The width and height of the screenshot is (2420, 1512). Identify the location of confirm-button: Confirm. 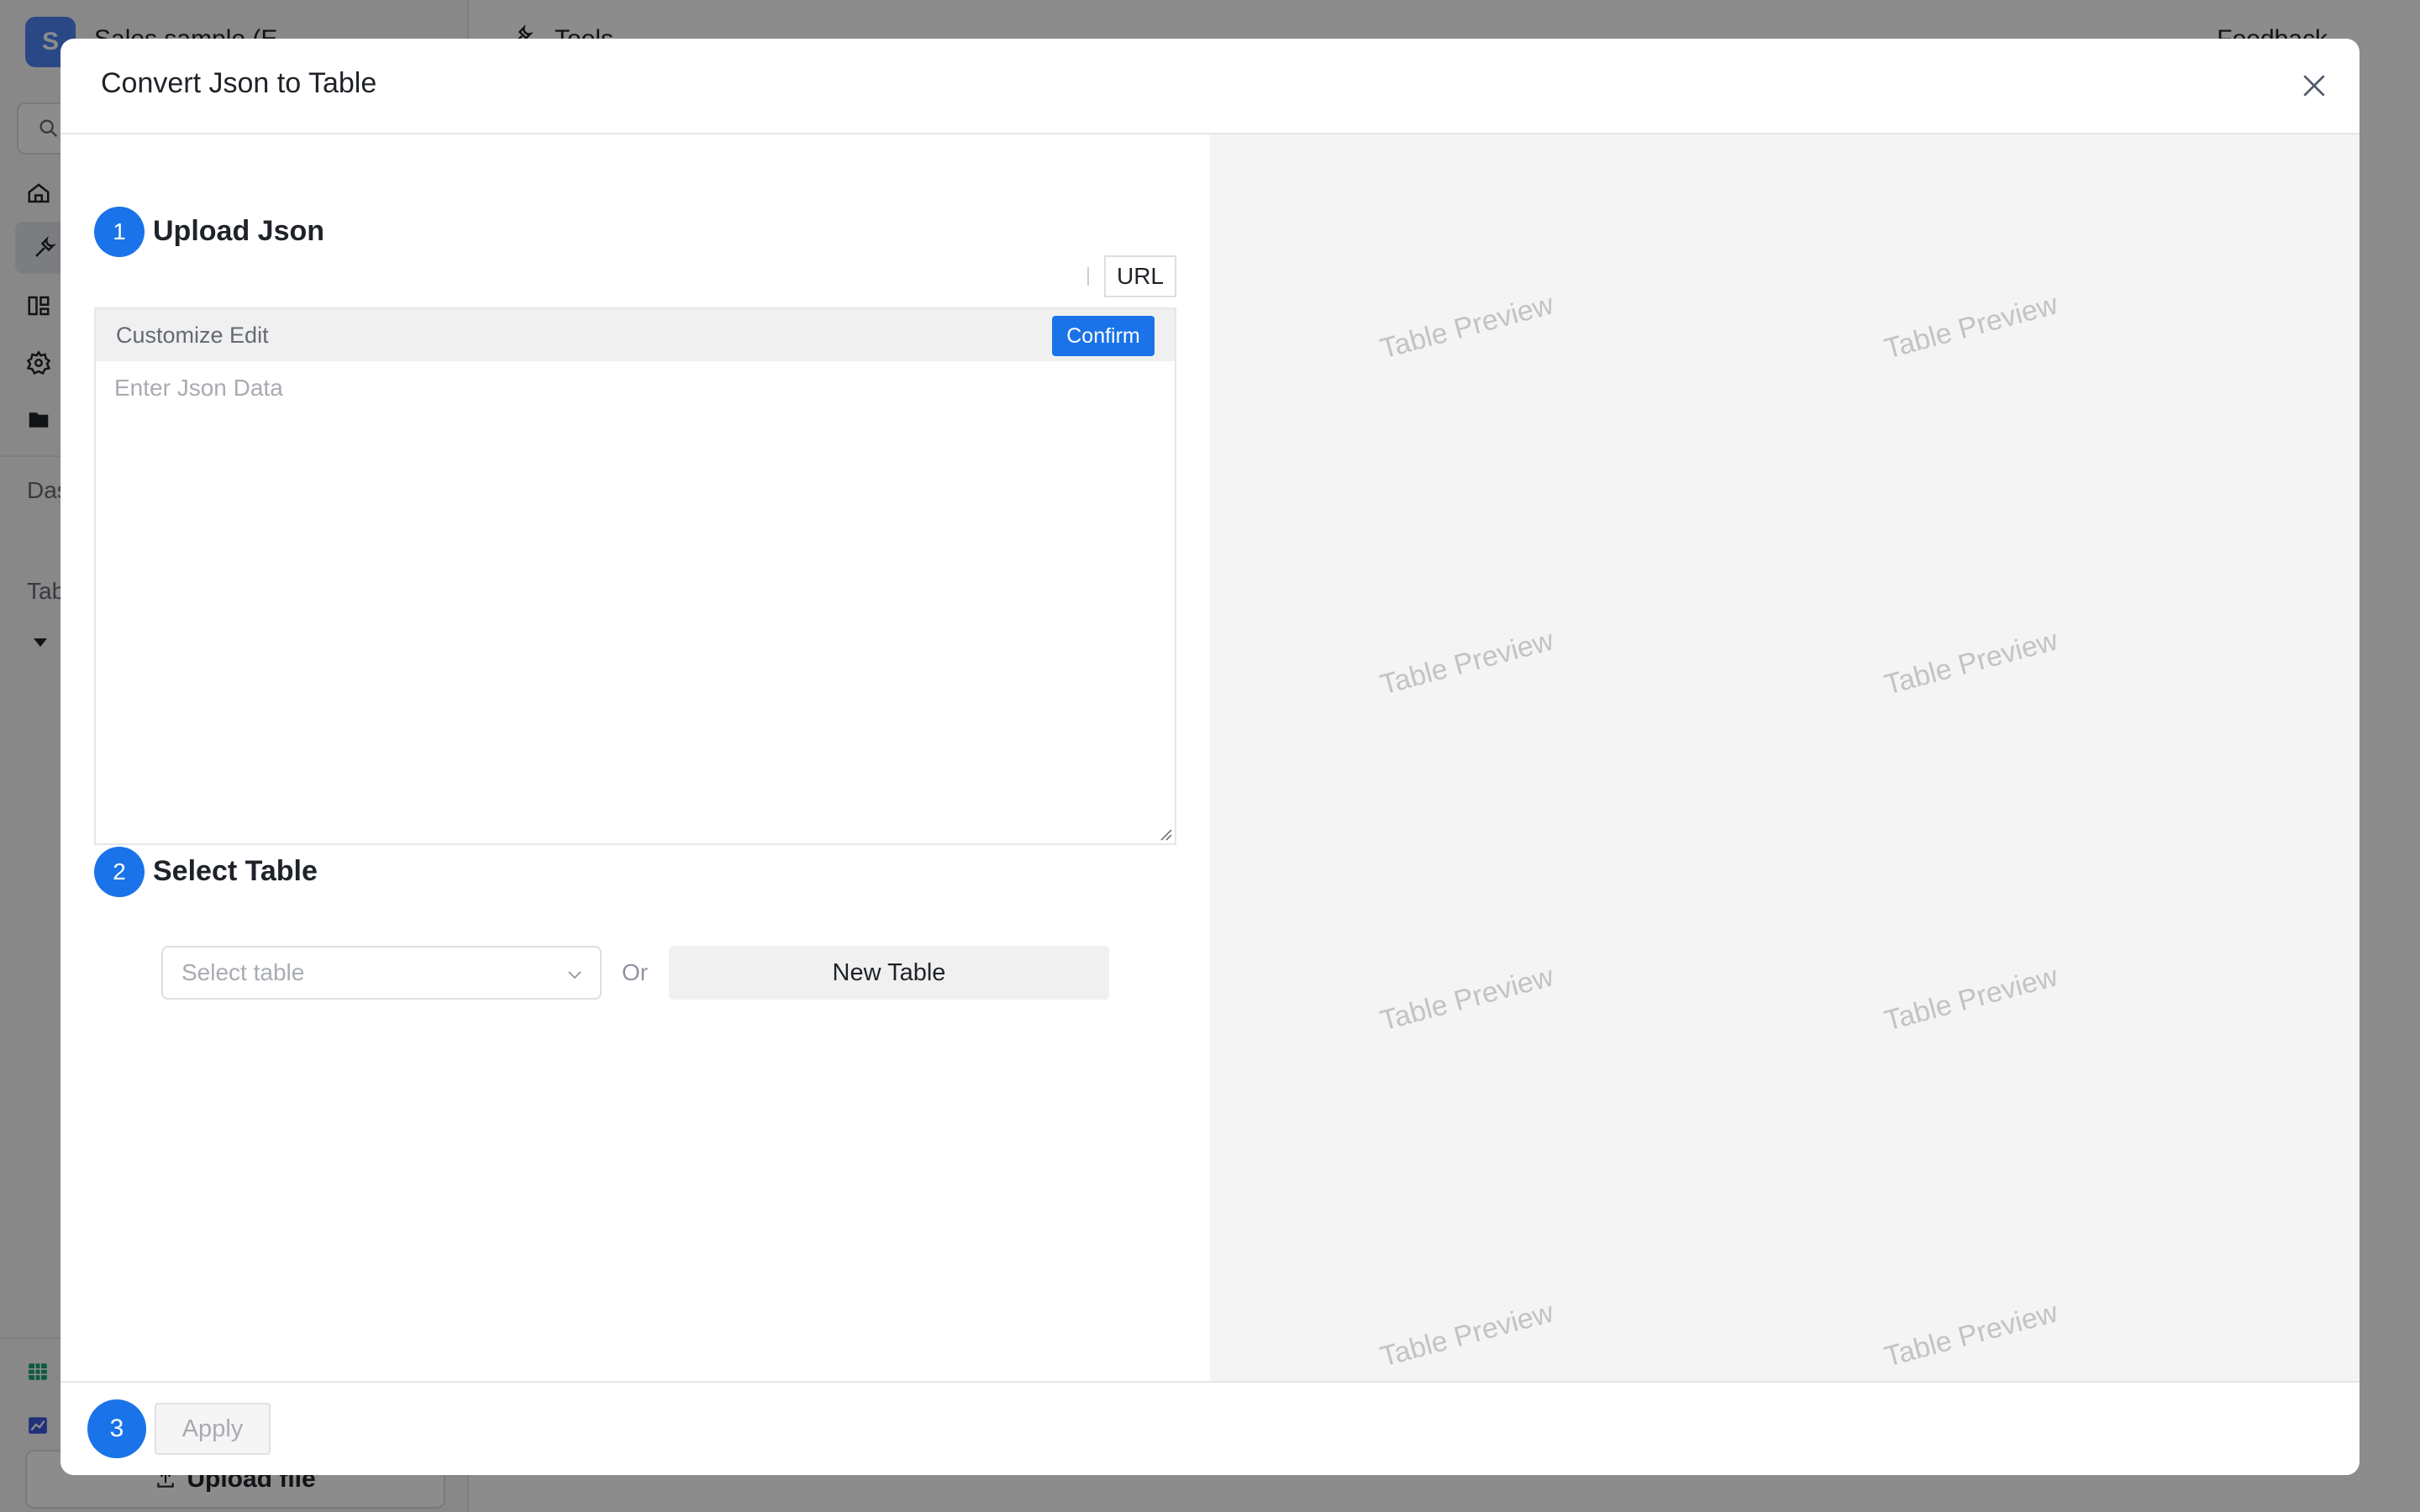
(1104, 336).